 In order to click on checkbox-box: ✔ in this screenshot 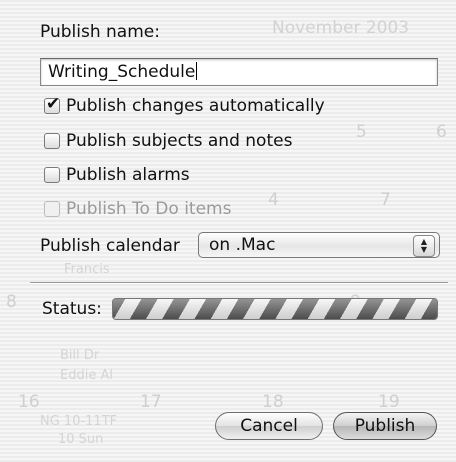, I will do `click(52, 104)`.